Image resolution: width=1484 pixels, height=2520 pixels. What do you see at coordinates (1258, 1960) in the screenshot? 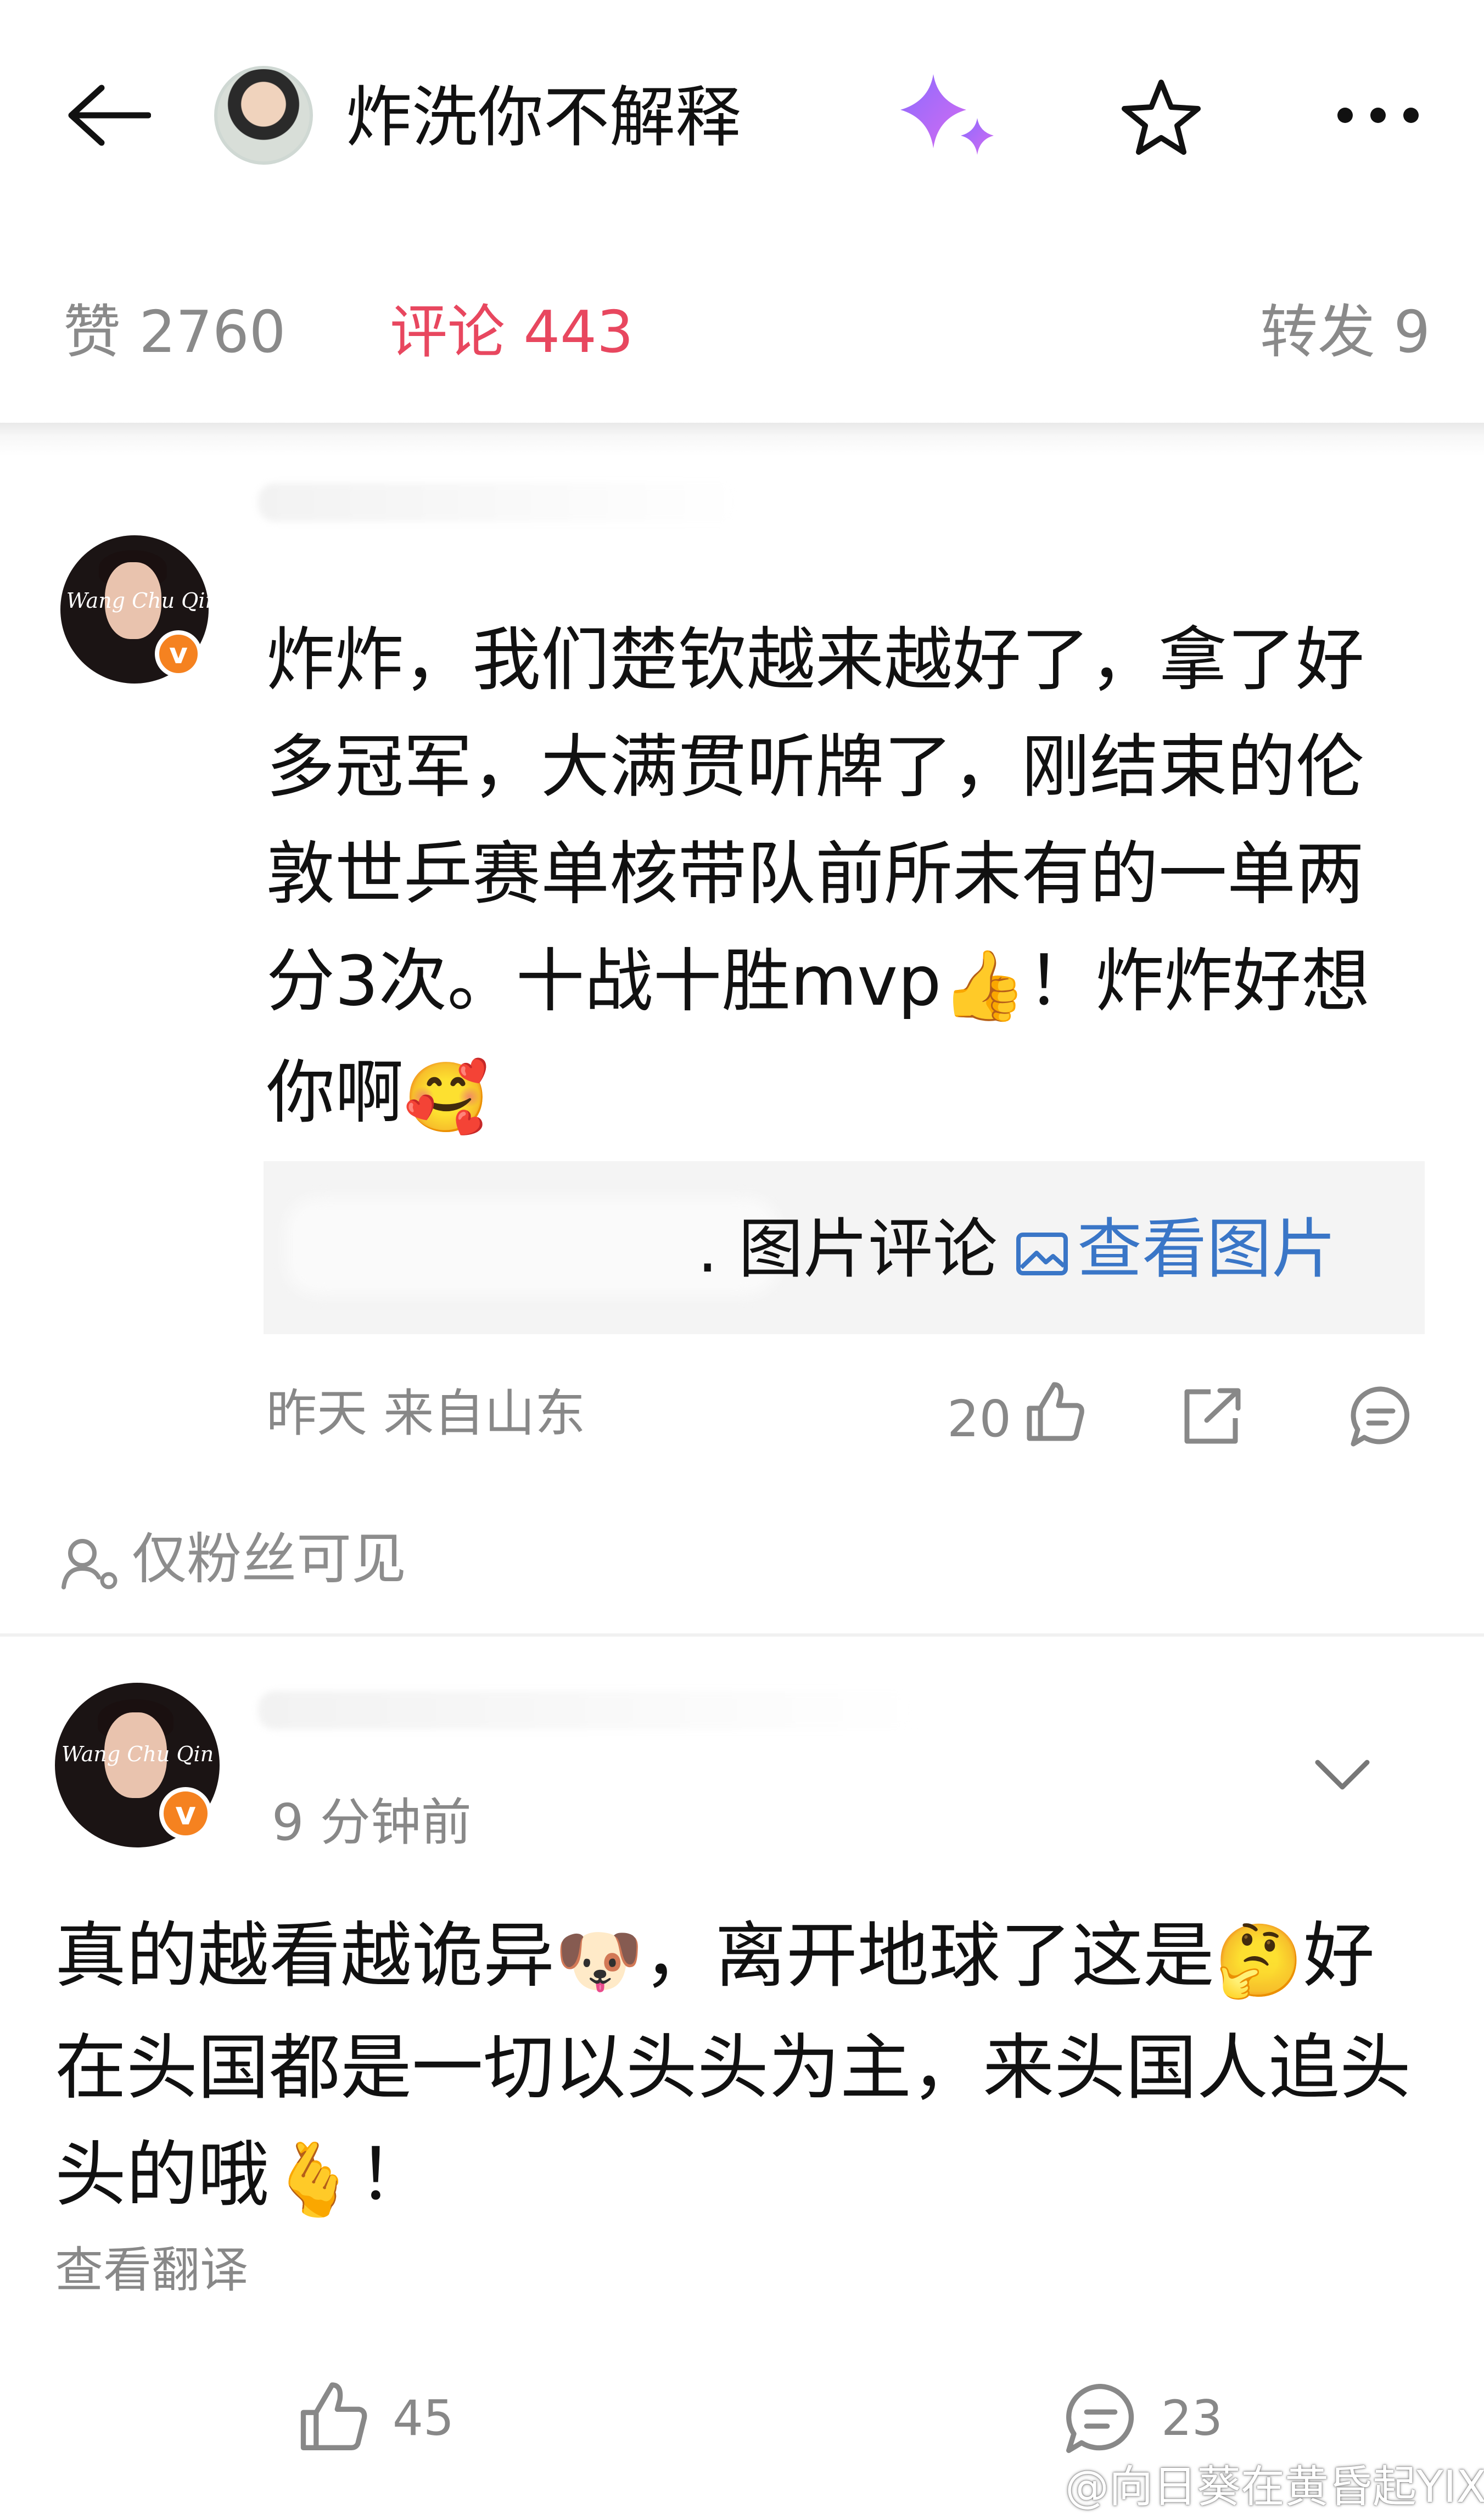
I see `thinking-emoji: 🤔` at bounding box center [1258, 1960].